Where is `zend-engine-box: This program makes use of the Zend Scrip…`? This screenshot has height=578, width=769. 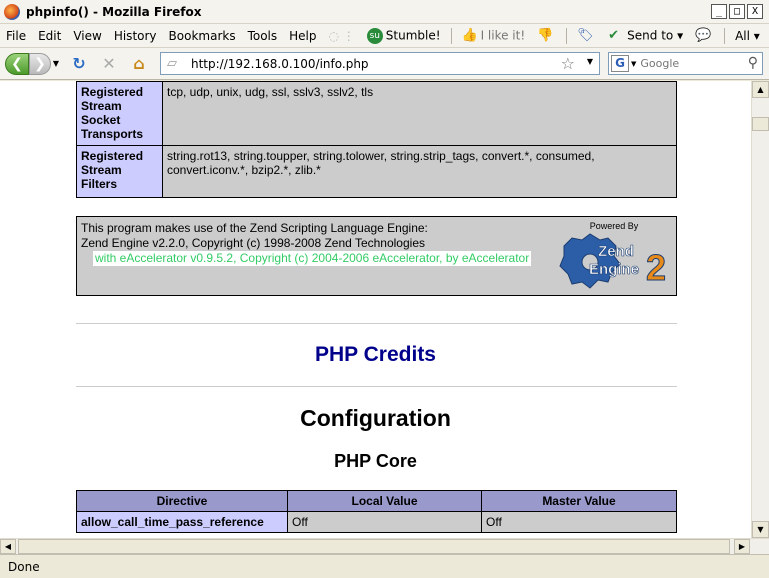 zend-engine-box: This program makes use of the Zend Scrip… is located at coordinates (376, 256).